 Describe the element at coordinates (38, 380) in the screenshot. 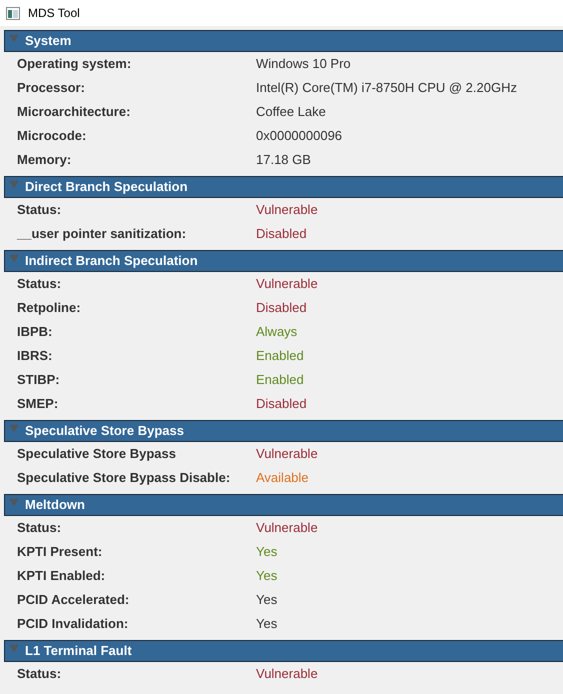

I see `field-label: STIBP:` at that location.